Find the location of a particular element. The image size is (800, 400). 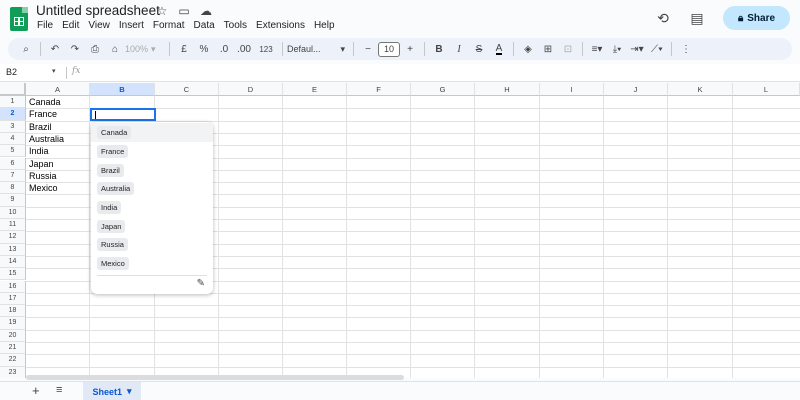

horizontal-align-icon: ≡▾ is located at coordinates (597, 49).